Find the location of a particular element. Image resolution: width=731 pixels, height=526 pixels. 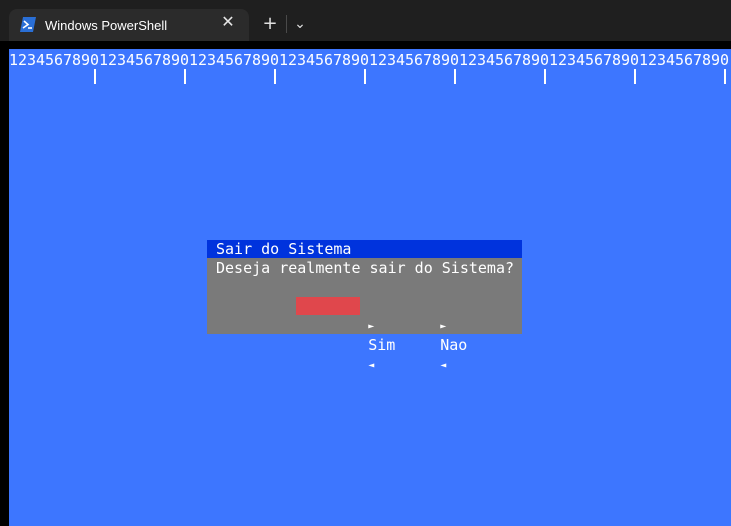

new-tab-button: + is located at coordinates (270, 24).